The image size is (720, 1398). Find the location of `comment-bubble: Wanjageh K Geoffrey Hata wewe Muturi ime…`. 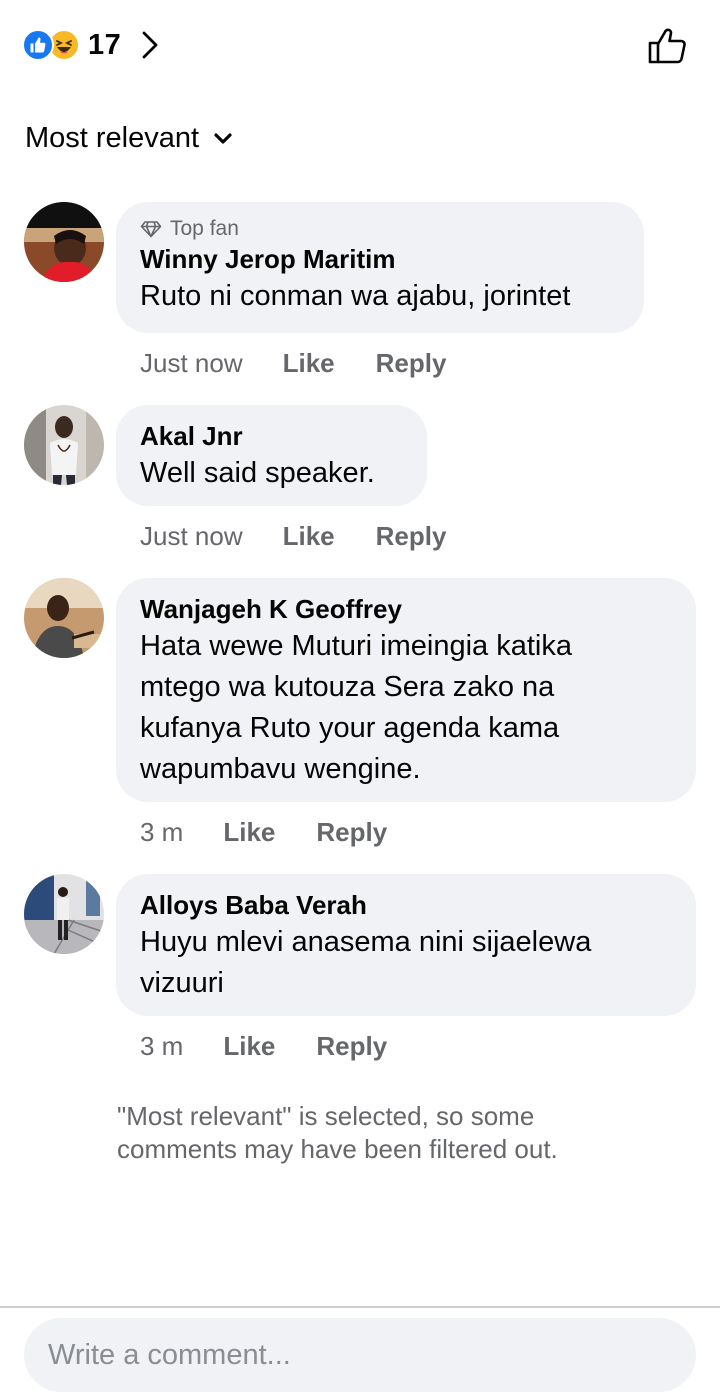

comment-bubble: Wanjageh K Geoffrey Hata wewe Muturi ime… is located at coordinates (406, 690).